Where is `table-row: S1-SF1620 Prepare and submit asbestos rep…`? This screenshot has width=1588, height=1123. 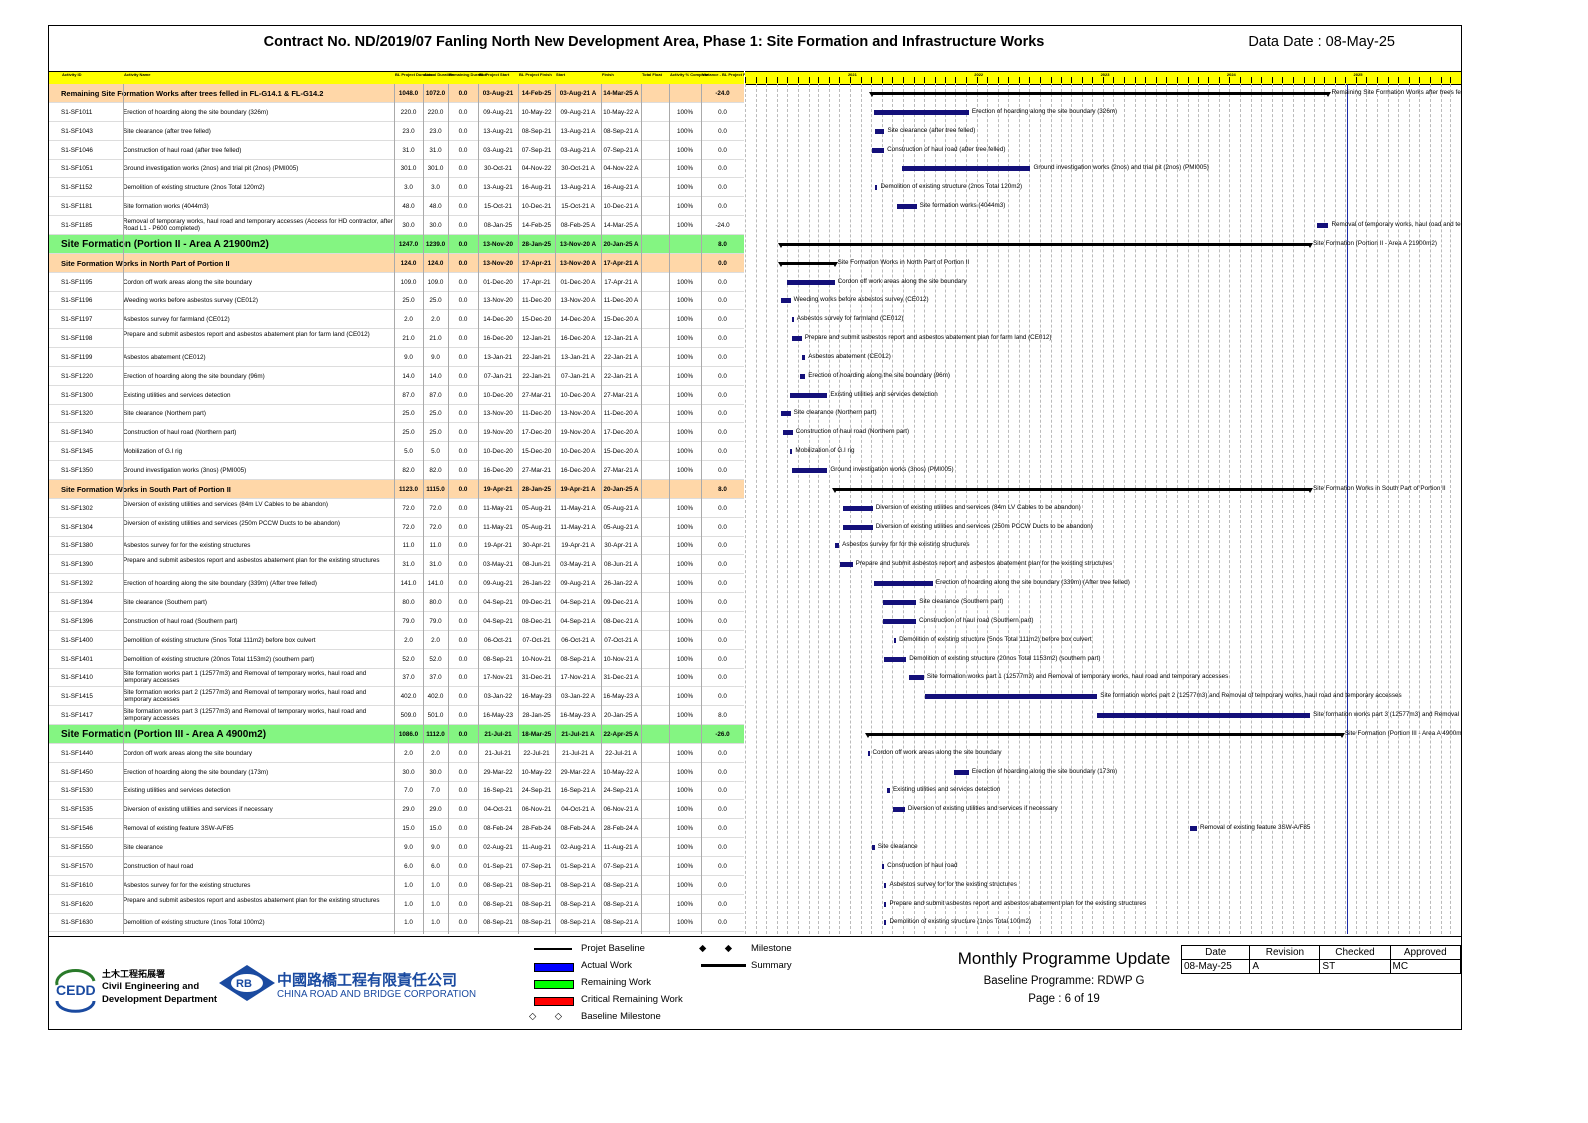 table-row: S1-SF1620 Prepare and submit asbestos rep… is located at coordinates (396, 904).